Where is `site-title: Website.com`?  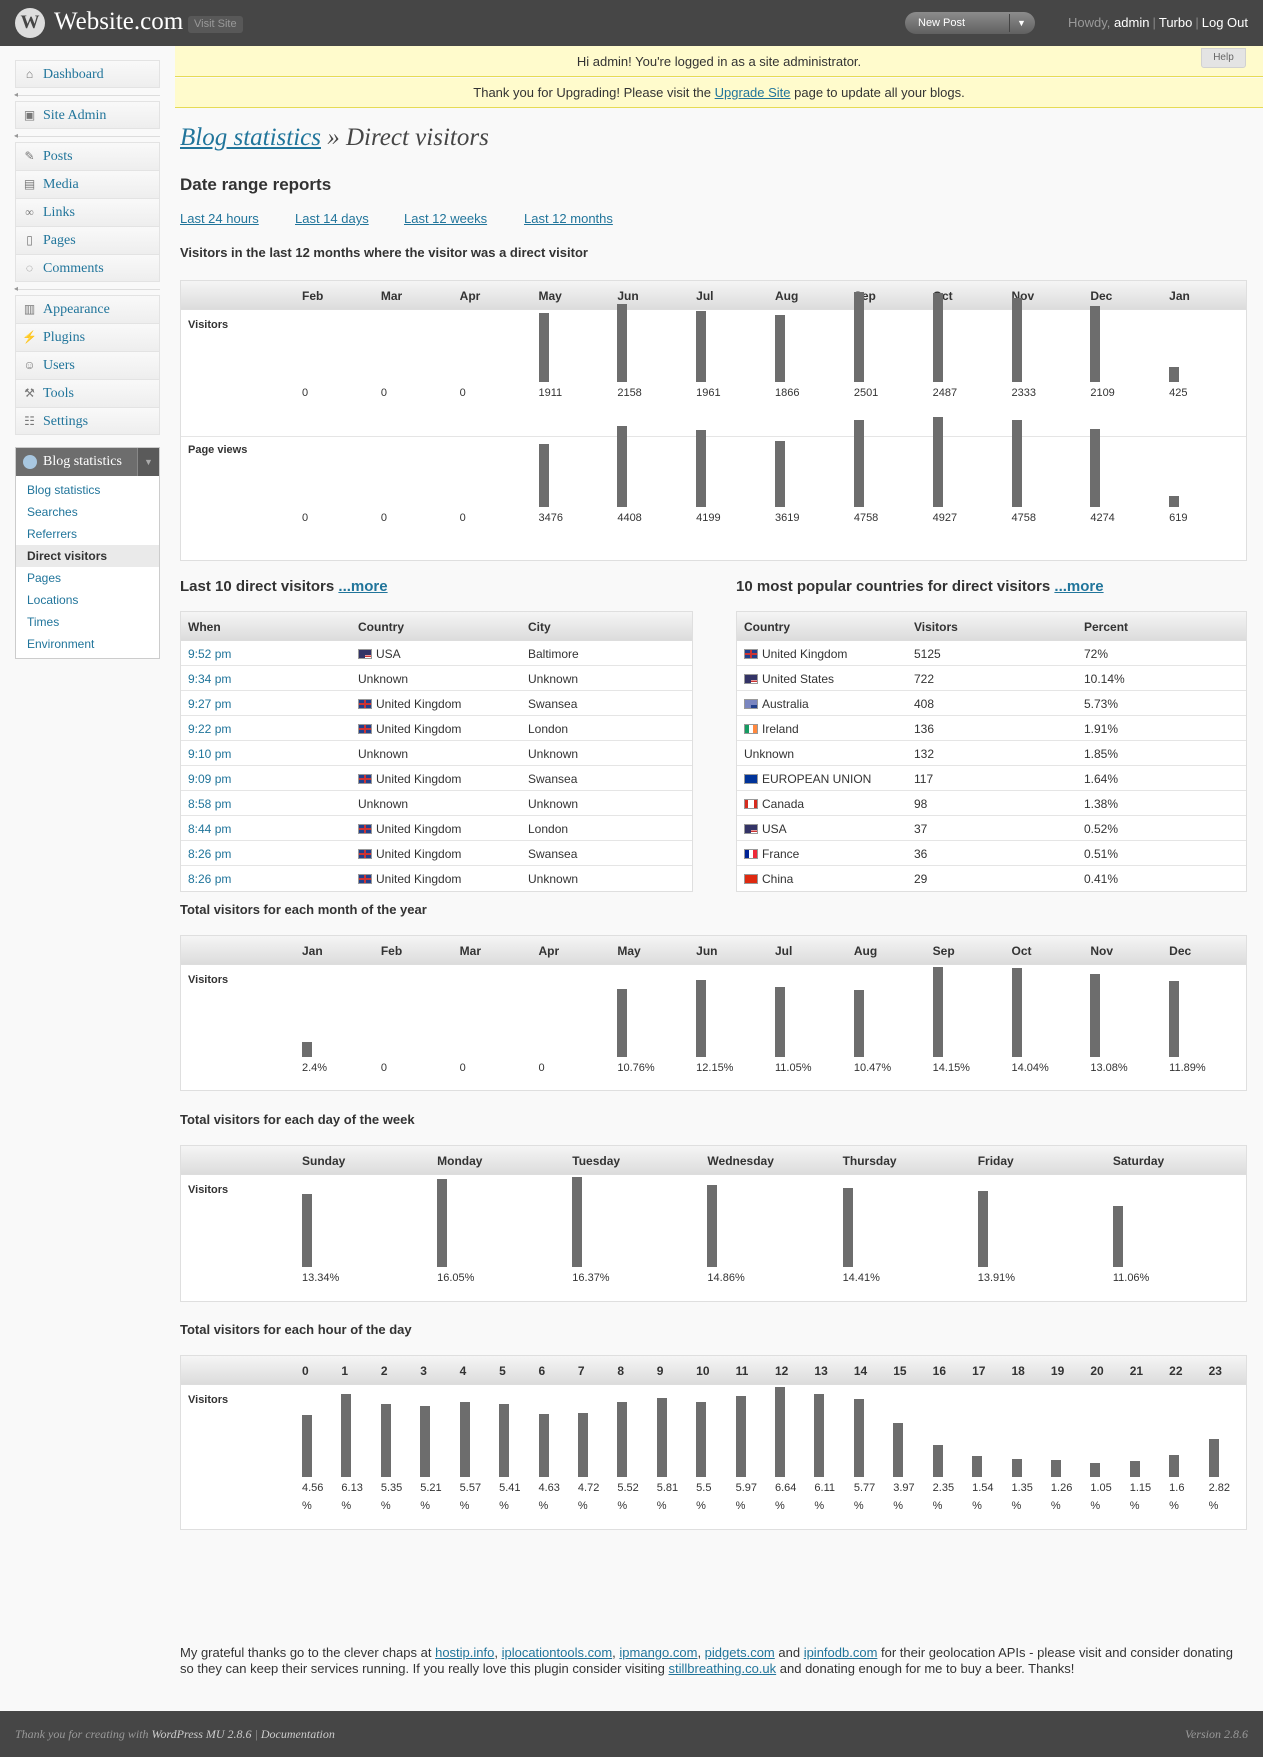 site-title: Website.com is located at coordinates (118, 22).